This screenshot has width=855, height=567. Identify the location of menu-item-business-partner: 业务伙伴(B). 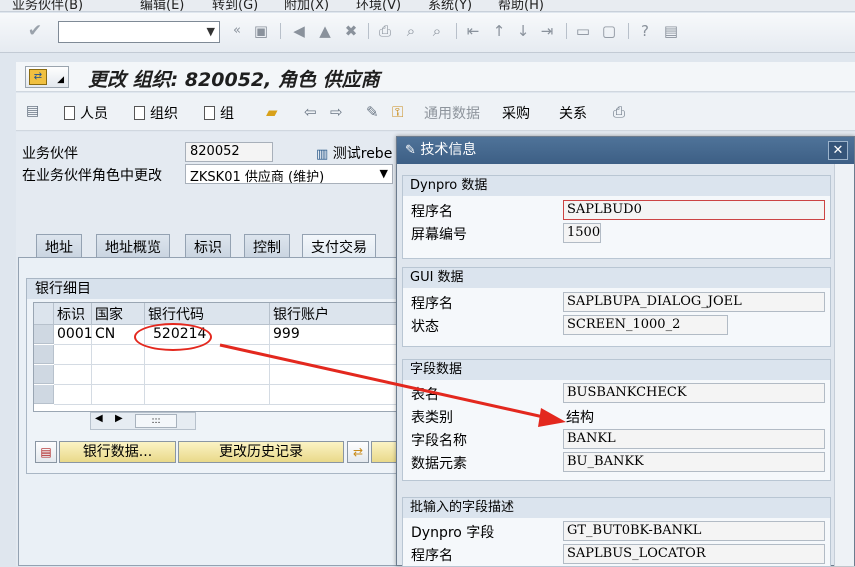
(47, 5).